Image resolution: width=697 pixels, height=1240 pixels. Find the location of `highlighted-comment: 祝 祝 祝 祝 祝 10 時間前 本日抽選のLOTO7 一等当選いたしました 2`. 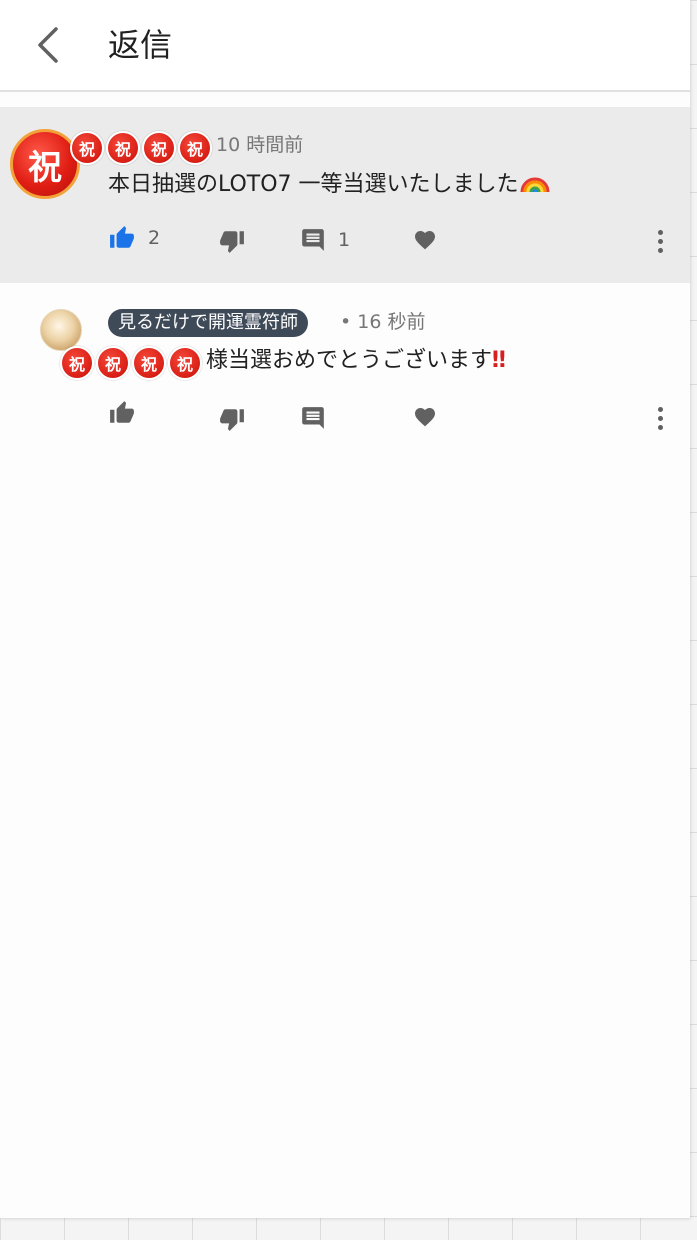

highlighted-comment: 祝 祝 祝 祝 祝 10 時間前 本日抽選のLOTO7 一等当選いたしました 2 is located at coordinates (345, 195).